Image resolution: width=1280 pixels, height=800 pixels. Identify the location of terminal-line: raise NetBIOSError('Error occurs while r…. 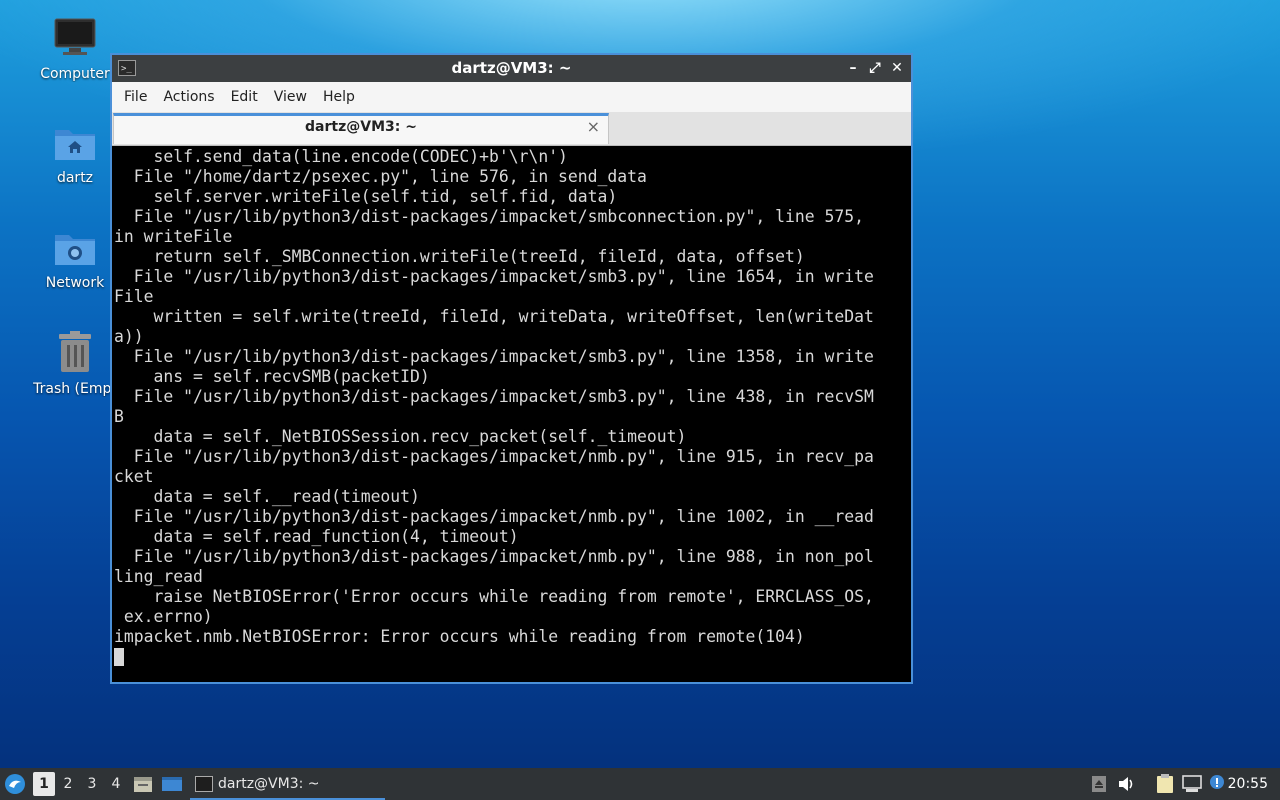
(494, 596).